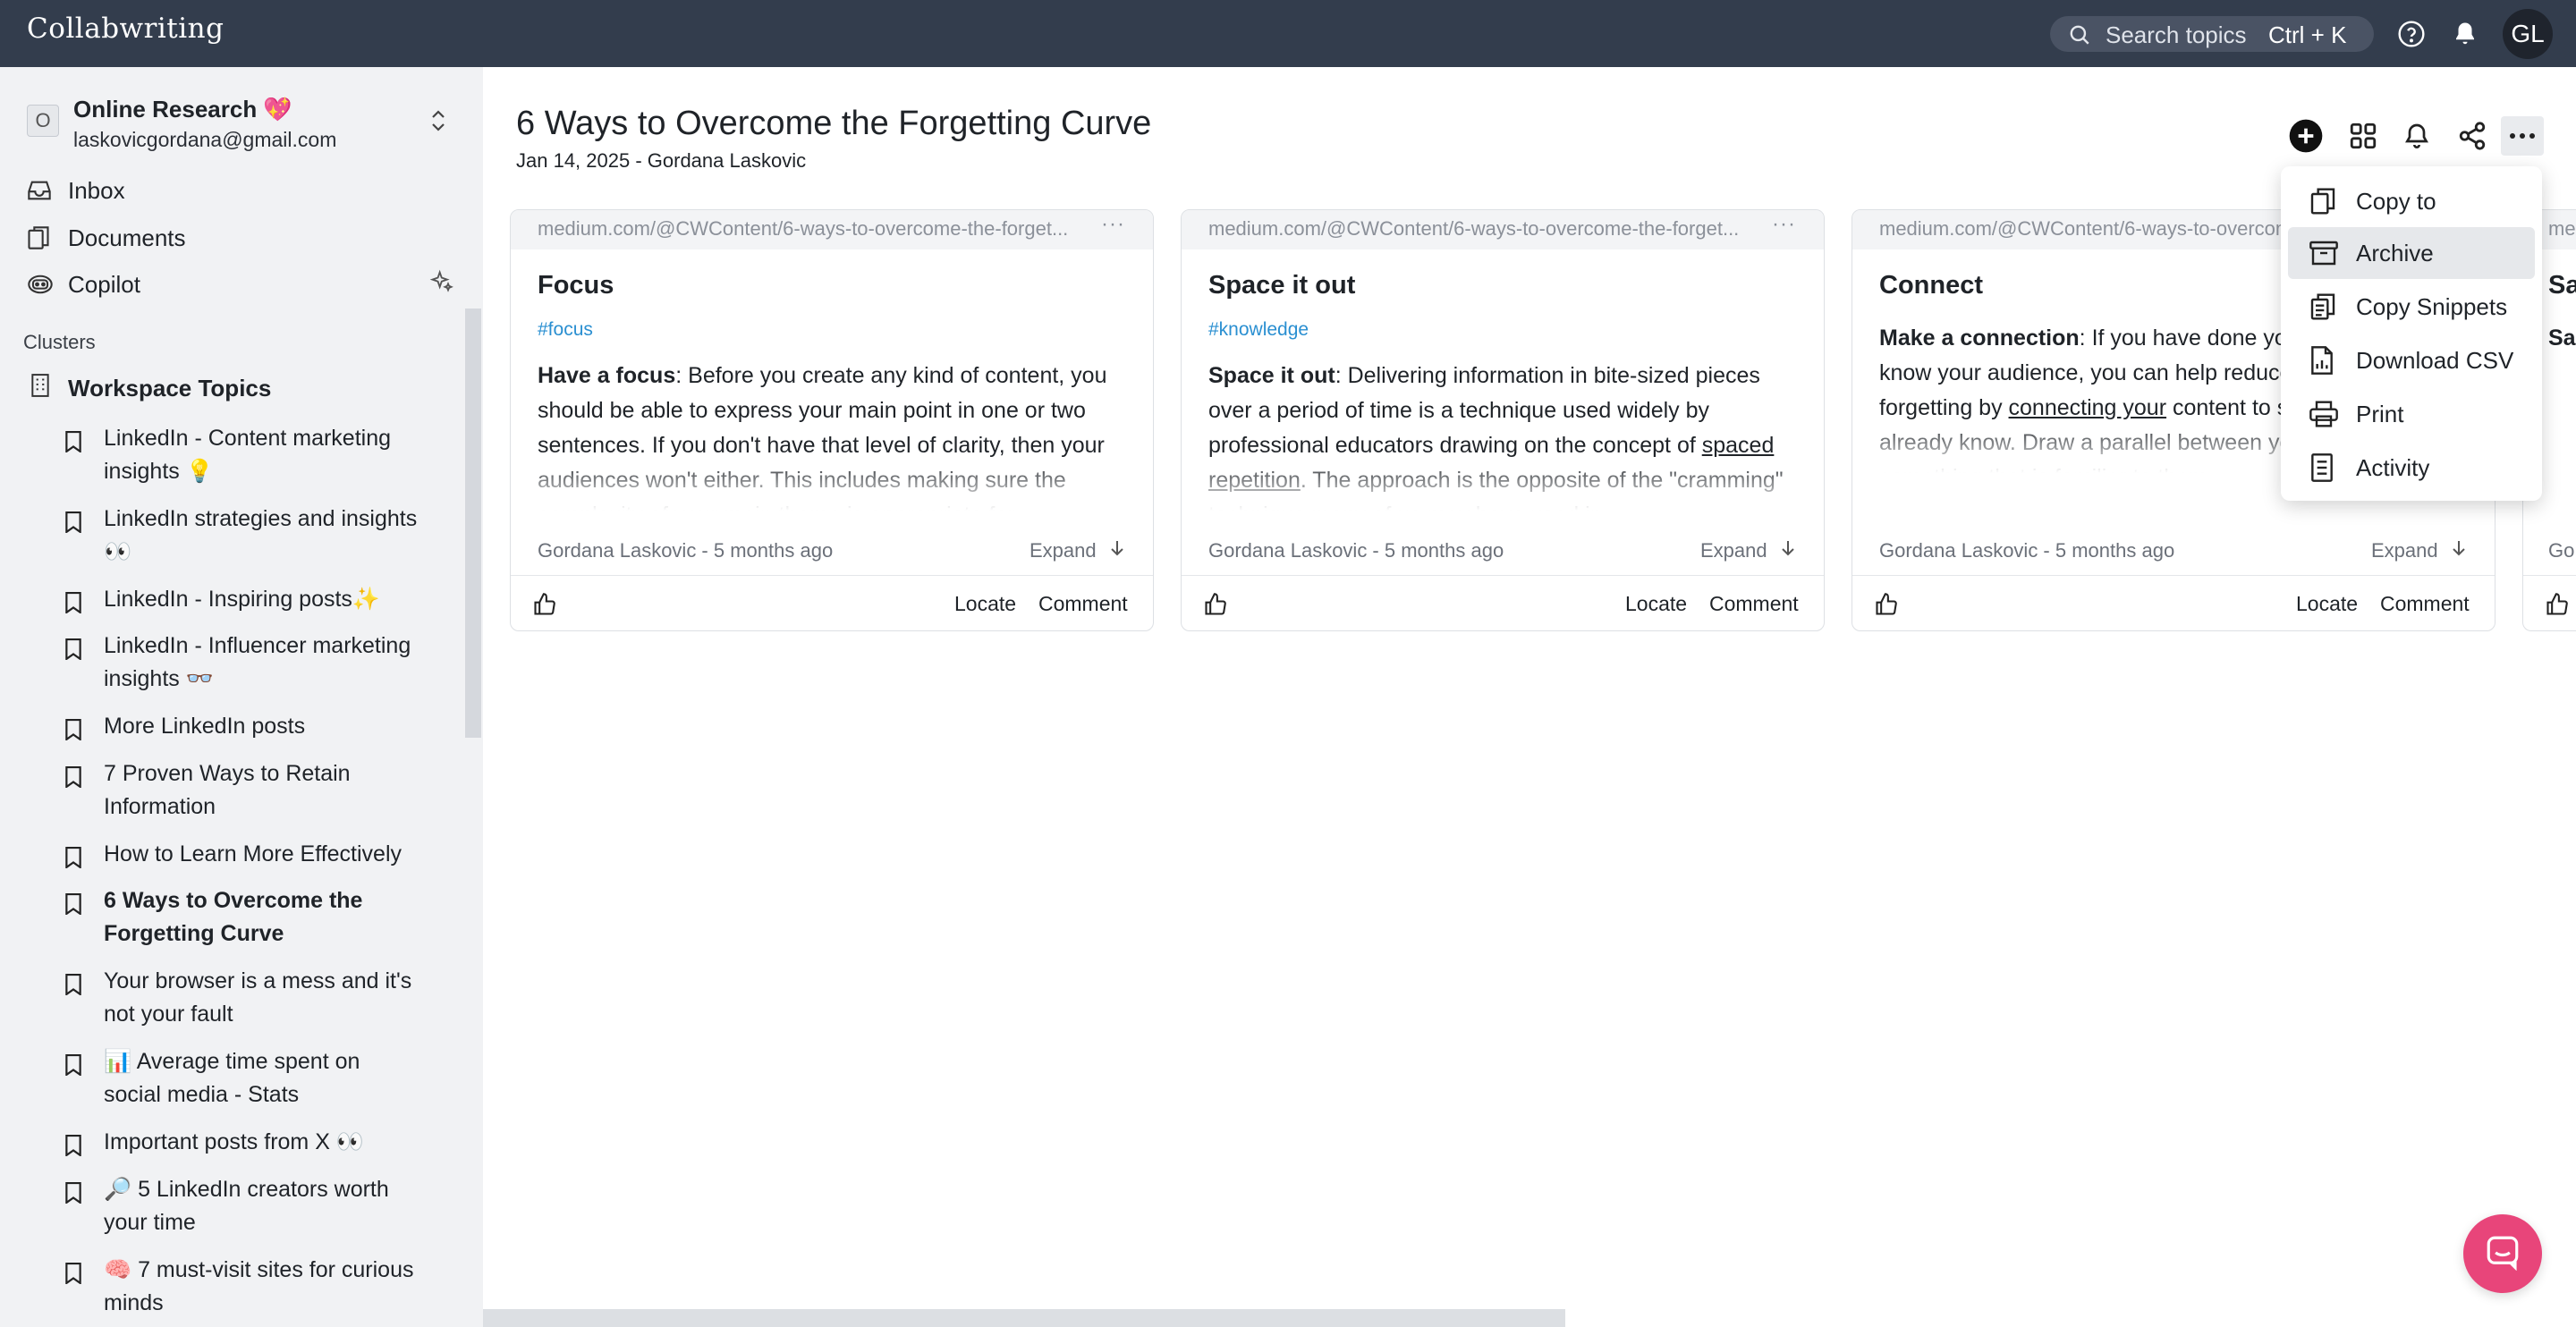 The height and width of the screenshot is (1327, 2576). Describe the element at coordinates (2176, 34) in the screenshot. I see `search-placeholder: Search topics` at that location.